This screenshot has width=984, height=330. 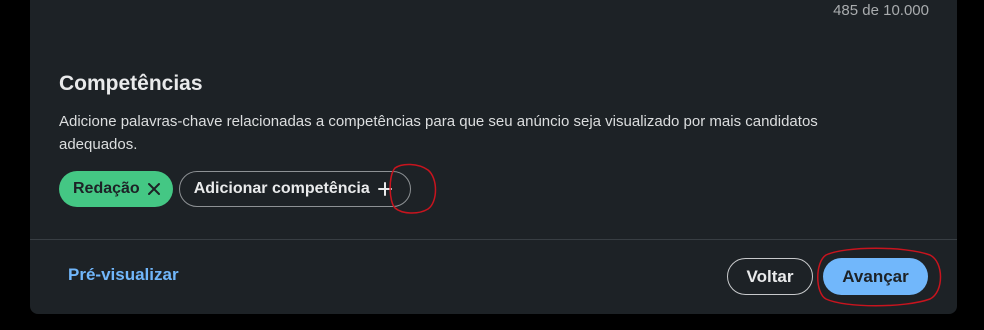 I want to click on skills-section-title: Competências, so click(x=131, y=83).